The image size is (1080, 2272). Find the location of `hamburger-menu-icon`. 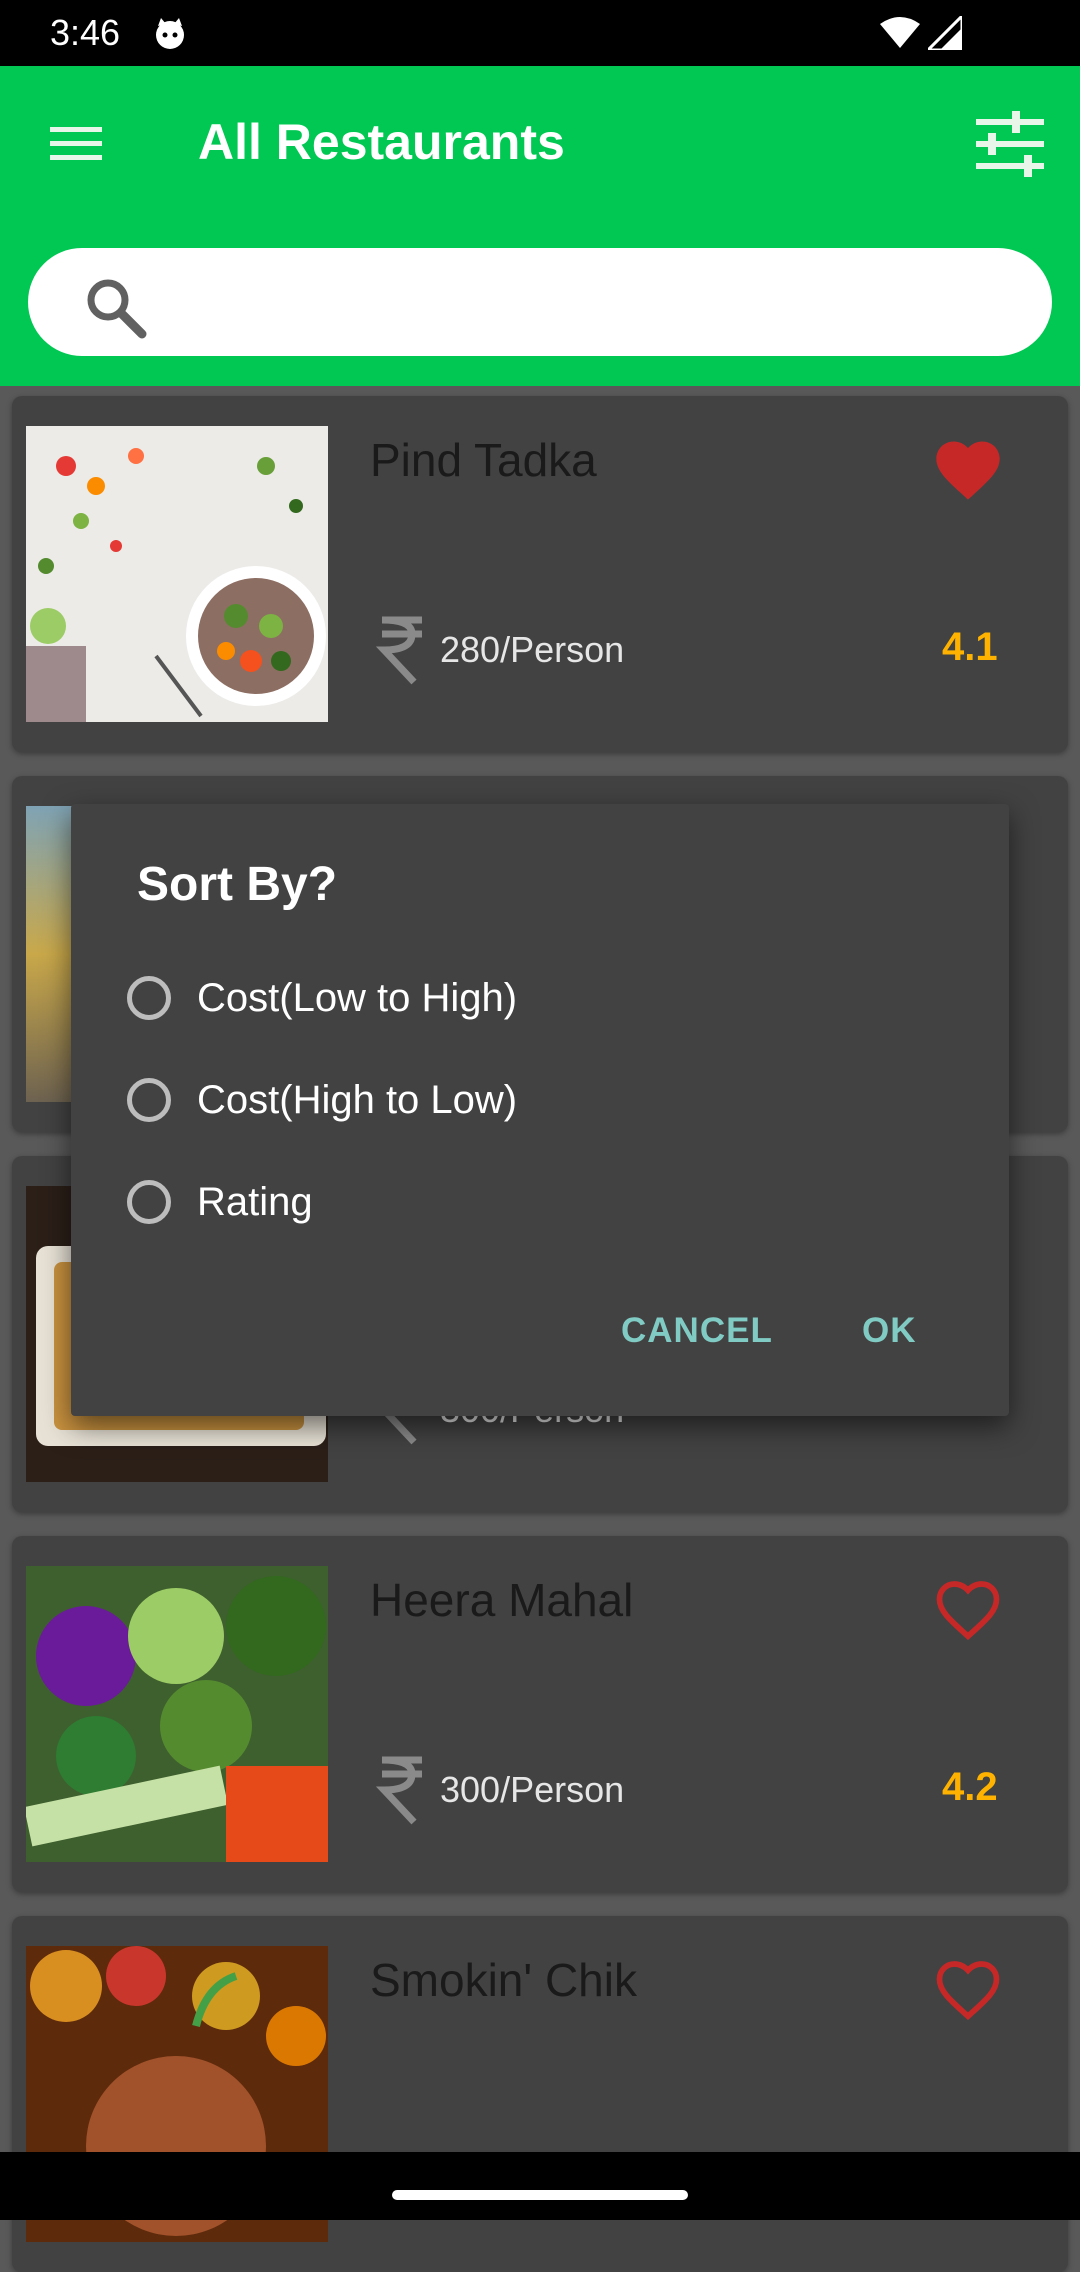

hamburger-menu-icon is located at coordinates (76, 143).